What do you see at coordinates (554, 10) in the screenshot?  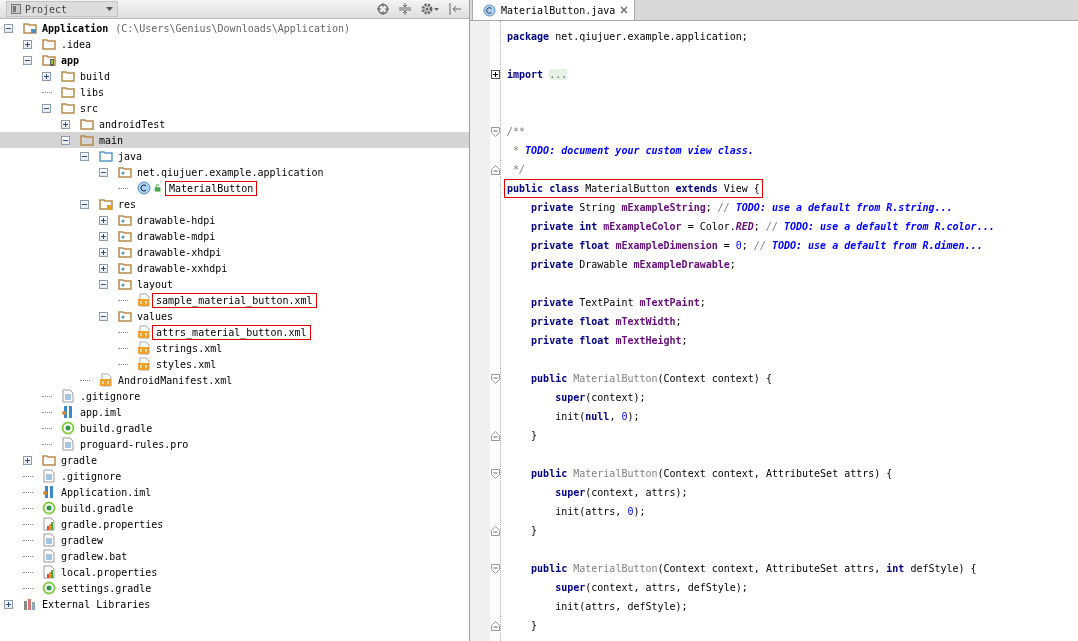 I see `editor-tab: MaterialButton.java` at bounding box center [554, 10].